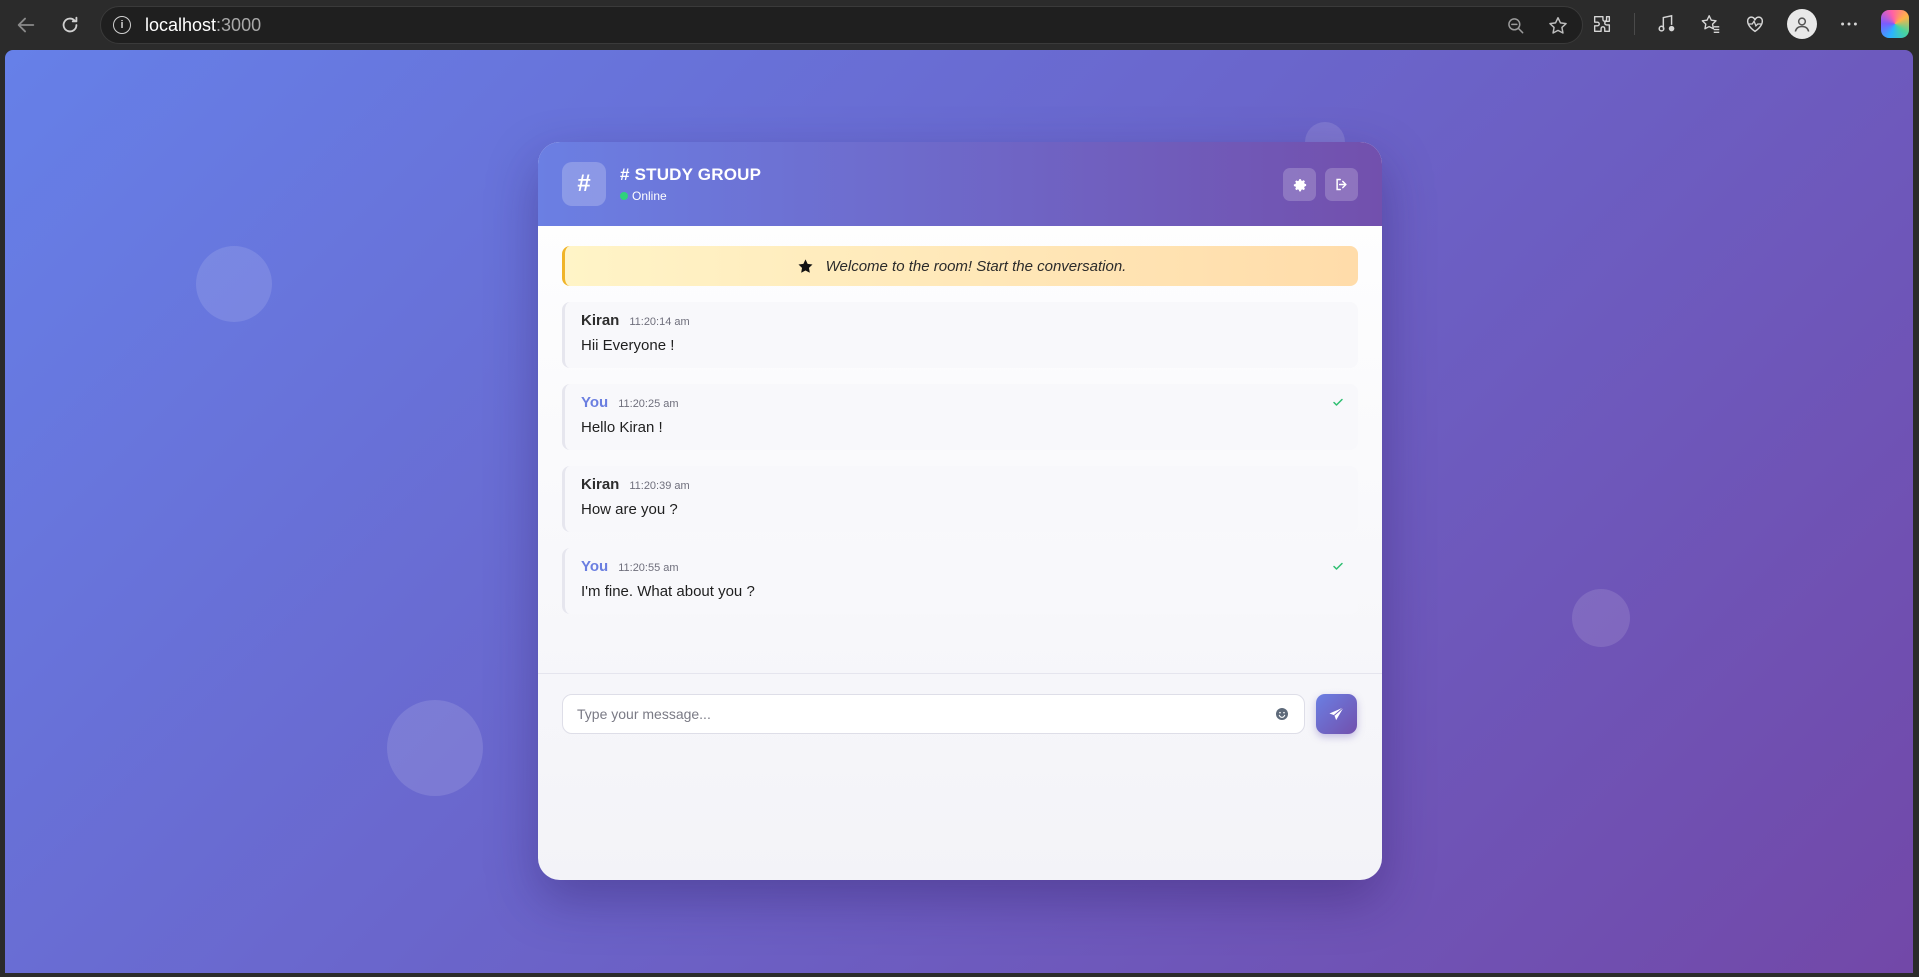  I want to click on emoji-icon, so click(1282, 714).